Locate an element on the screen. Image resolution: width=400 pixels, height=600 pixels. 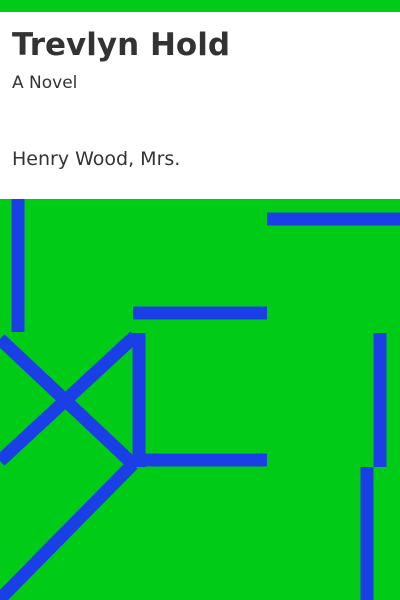
book-title: Trevlyn Hold is located at coordinates (121, 45).